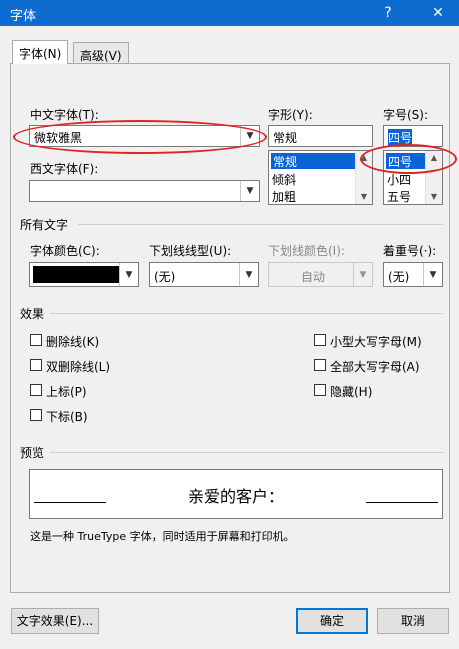 The width and height of the screenshot is (459, 649). Describe the element at coordinates (67, 416) in the screenshot. I see `subscript-label: 下标(B)` at that location.